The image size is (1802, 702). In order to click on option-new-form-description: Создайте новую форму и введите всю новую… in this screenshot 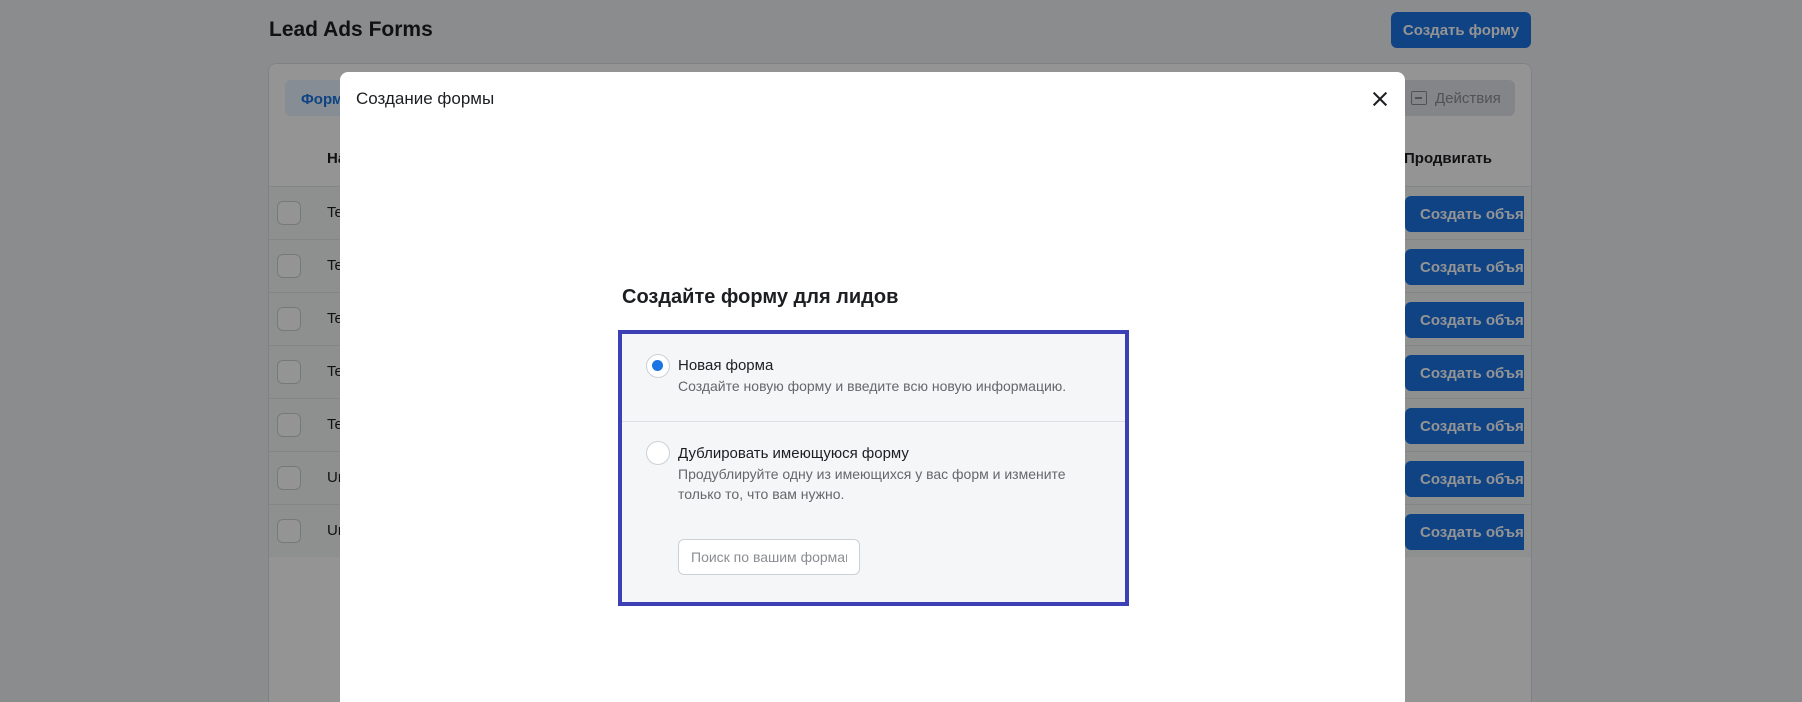, I will do `click(872, 386)`.